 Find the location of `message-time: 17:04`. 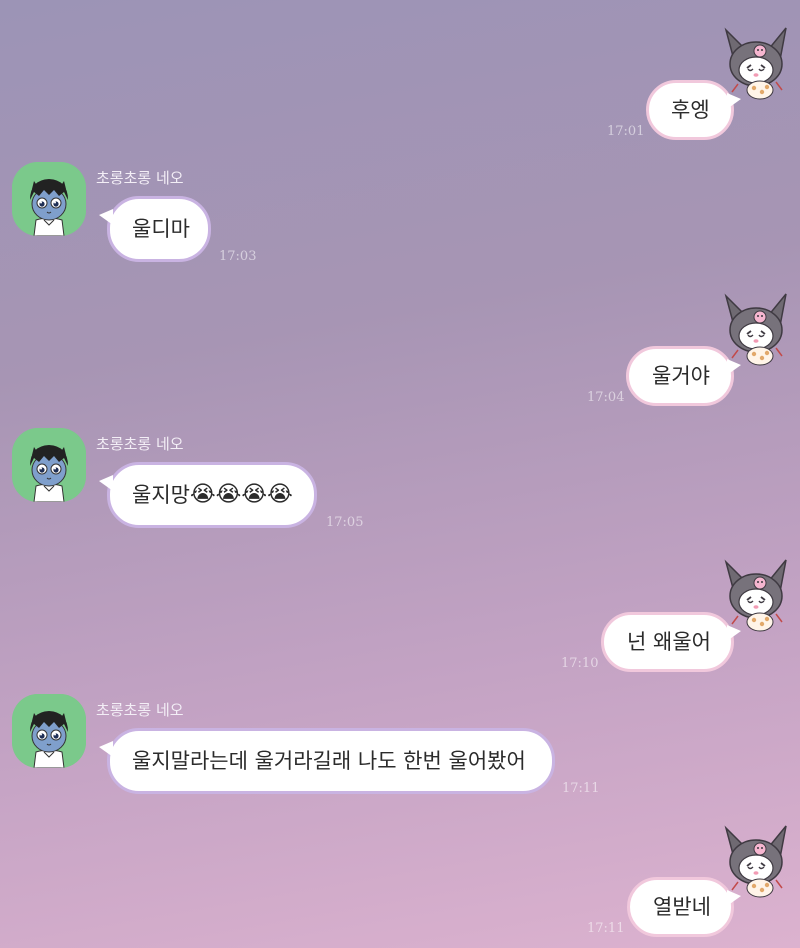

message-time: 17:04 is located at coordinates (606, 397).